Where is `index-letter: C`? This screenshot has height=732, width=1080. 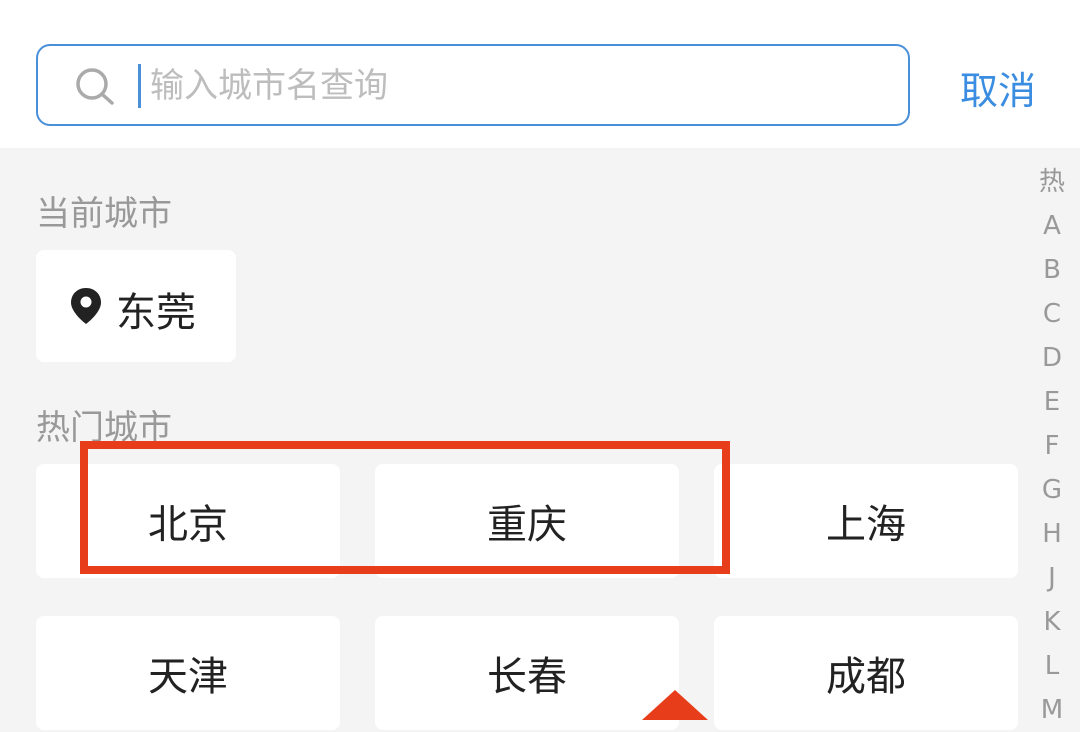 index-letter: C is located at coordinates (1052, 314).